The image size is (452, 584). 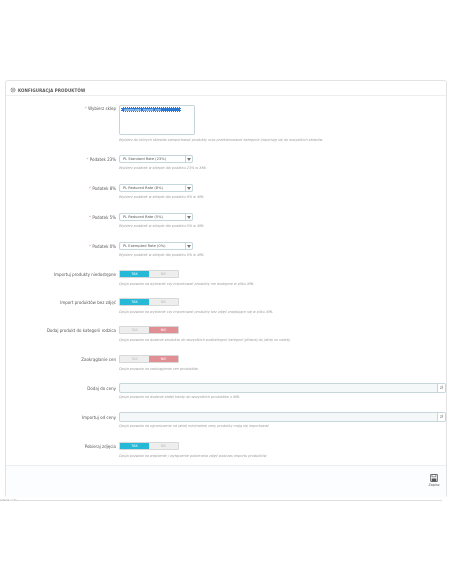 I want to click on min-price-label: Importuj od ceny, so click(x=98, y=417).